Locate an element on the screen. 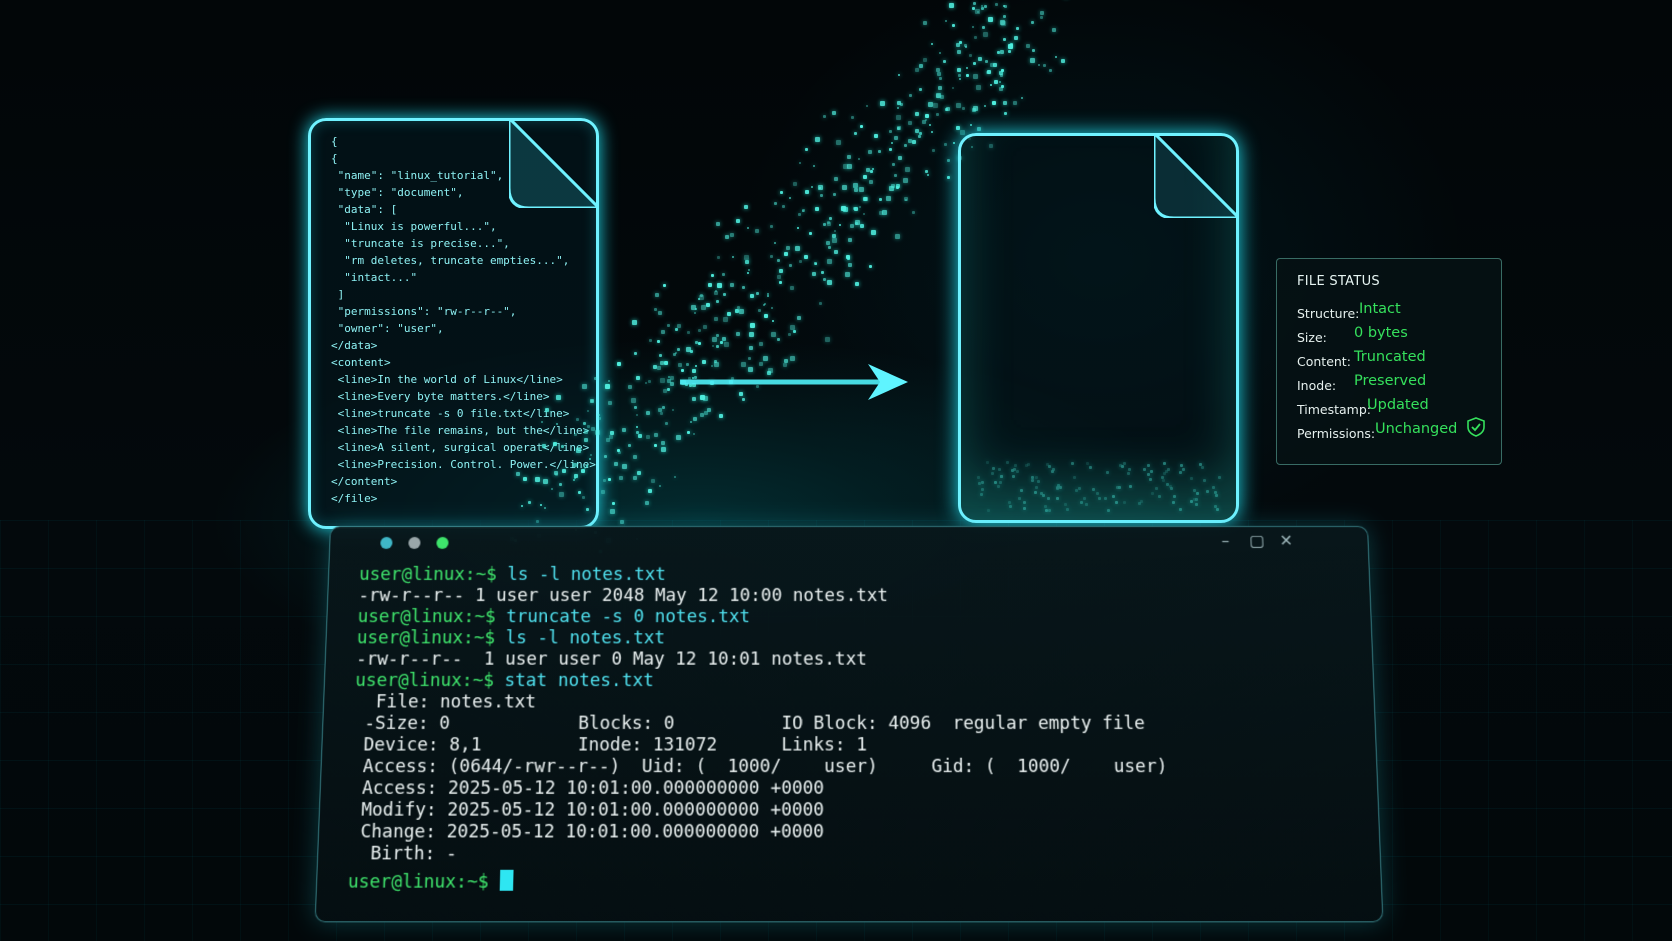 This screenshot has width=1672, height=941. terminal-output-line: Birth: - is located at coordinates (403, 854).